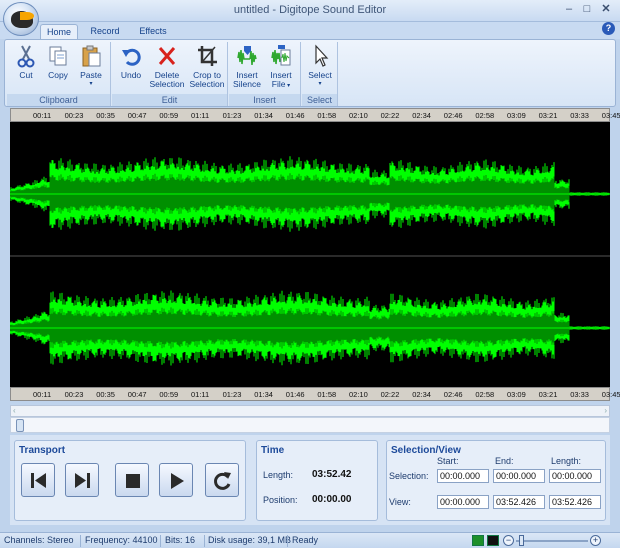 The width and height of the screenshot is (620, 548). Describe the element at coordinates (26, 75) in the screenshot. I see `cut-label: Cut` at that location.